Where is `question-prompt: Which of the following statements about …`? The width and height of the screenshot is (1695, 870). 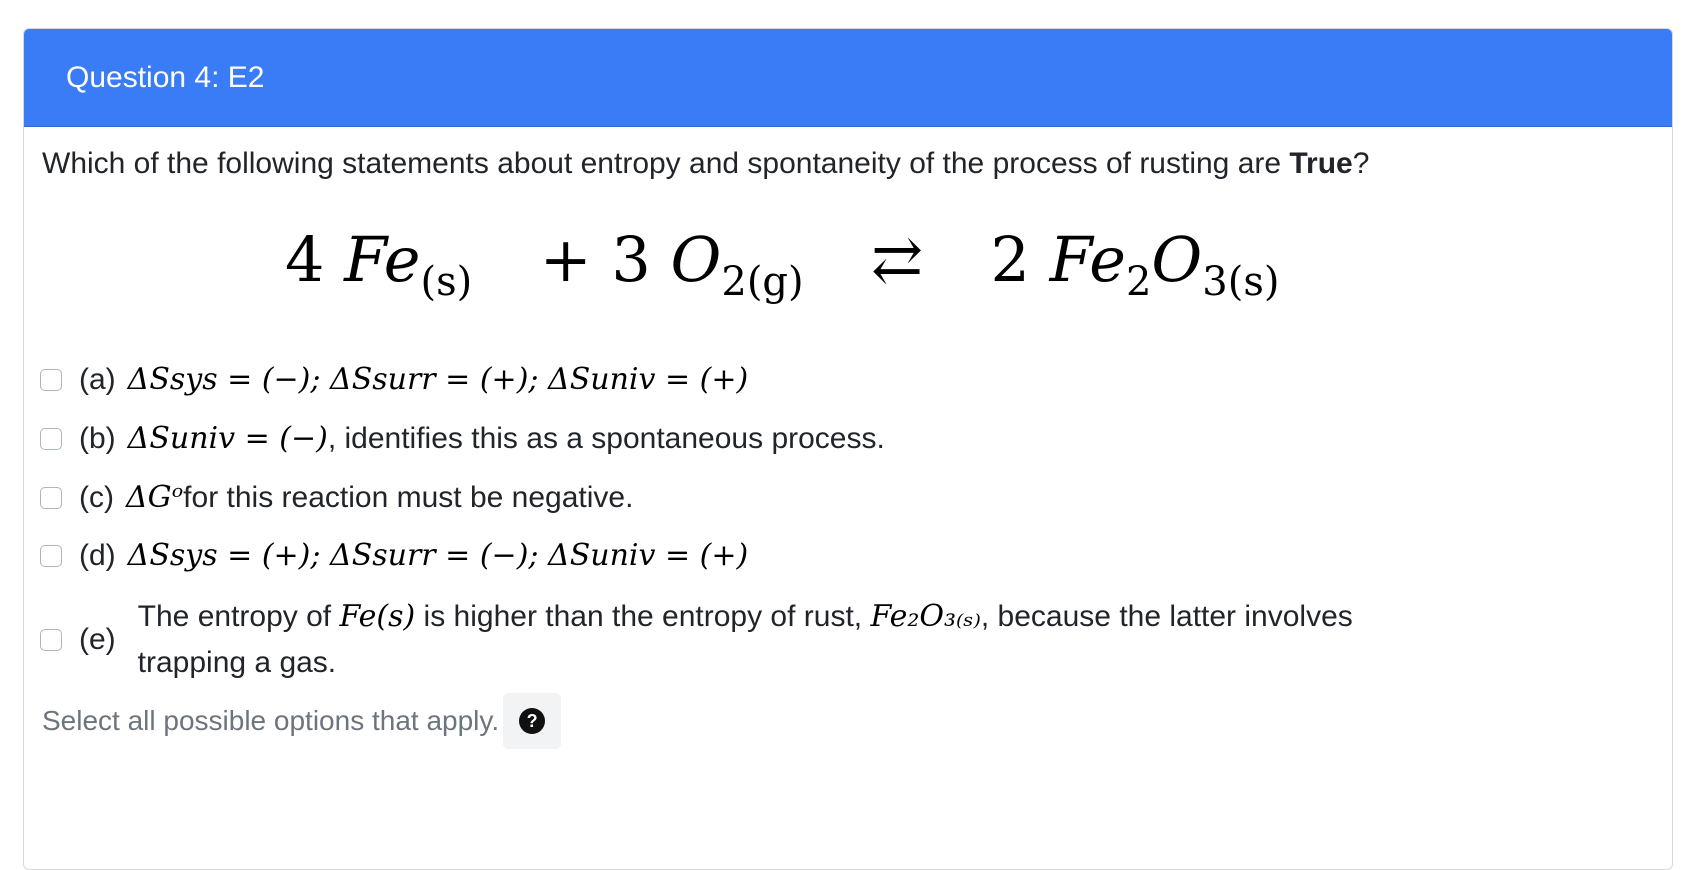 question-prompt: Which of the following statements about … is located at coordinates (705, 164).